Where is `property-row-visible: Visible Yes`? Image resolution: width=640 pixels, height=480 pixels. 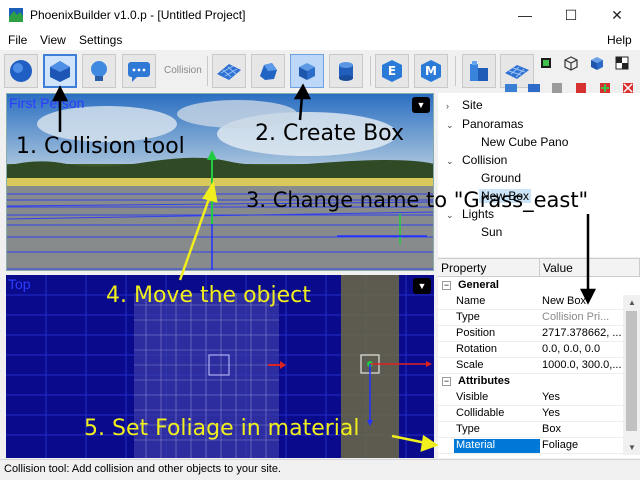 property-row-visible: Visible Yes is located at coordinates (530, 398).